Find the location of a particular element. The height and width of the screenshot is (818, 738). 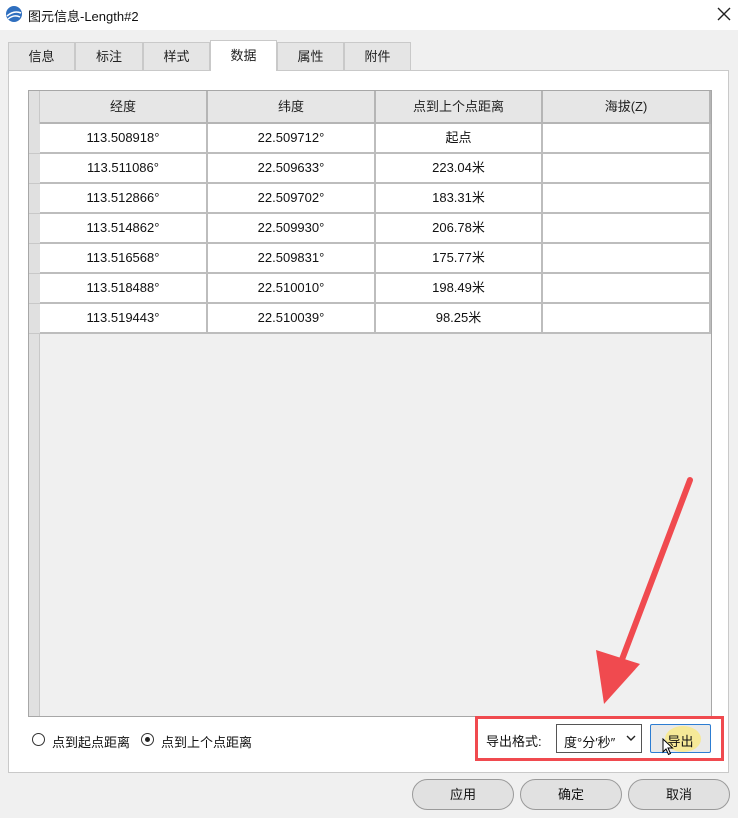

tab-info: 信息 is located at coordinates (41, 56).